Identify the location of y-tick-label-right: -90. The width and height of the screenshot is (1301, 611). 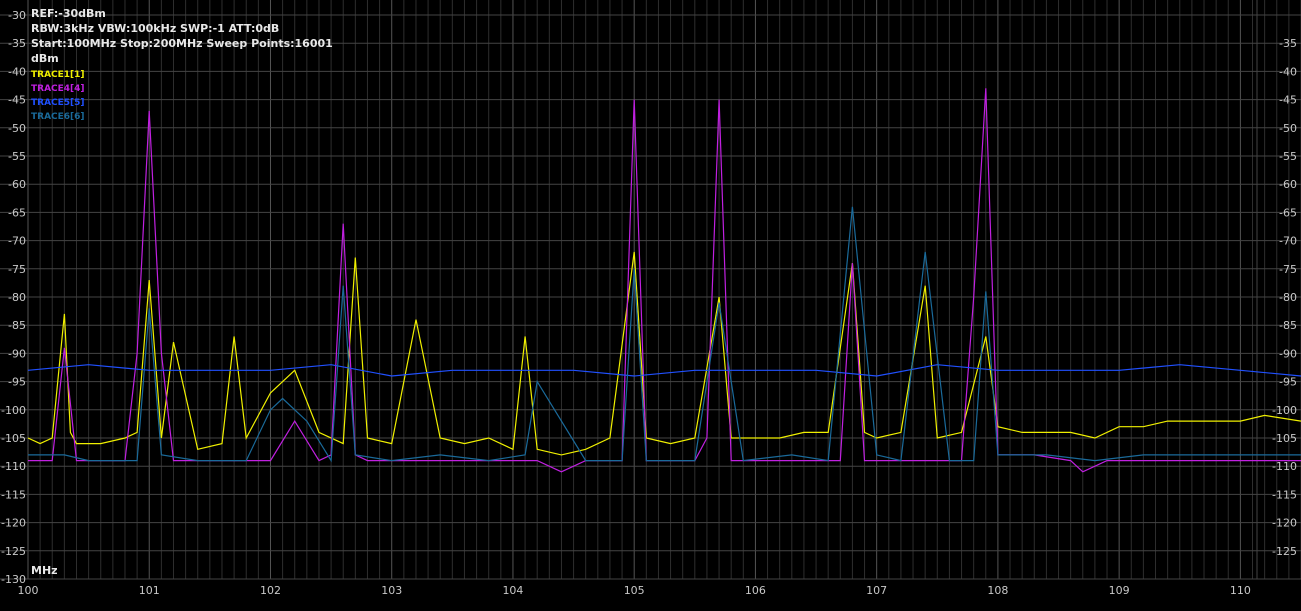
(1288, 353).